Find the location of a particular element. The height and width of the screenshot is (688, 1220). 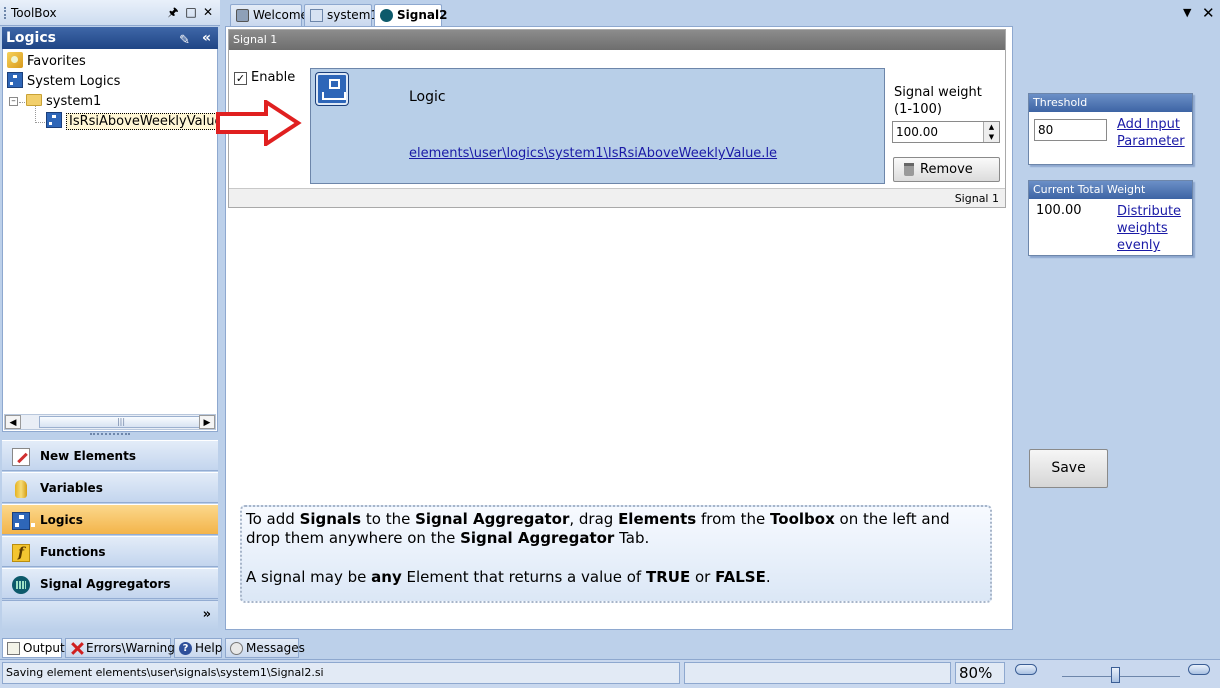

tab-help: ? Help is located at coordinates (198, 648).